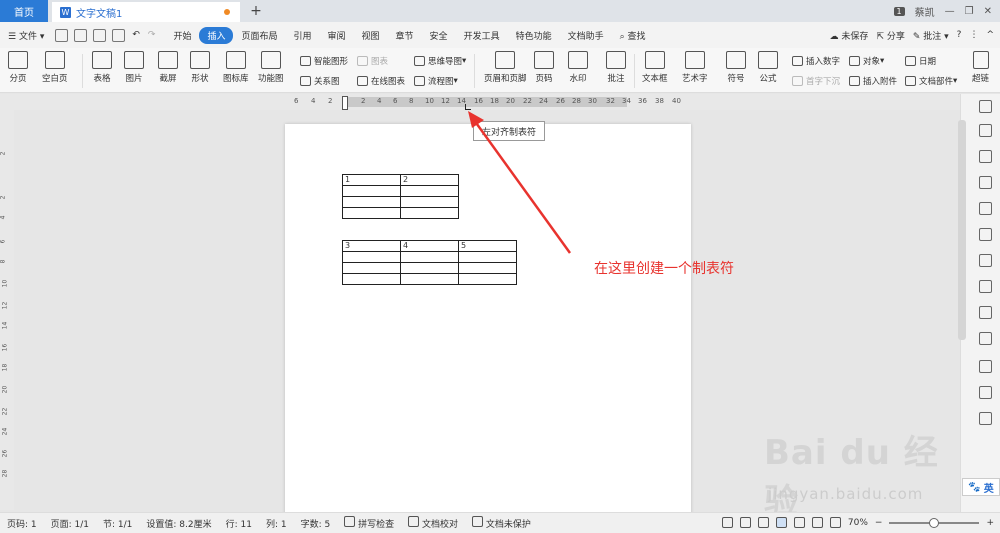 This screenshot has width=1000, height=533. What do you see at coordinates (152, 35) in the screenshot?
I see `redo-icon: ↷` at bounding box center [152, 35].